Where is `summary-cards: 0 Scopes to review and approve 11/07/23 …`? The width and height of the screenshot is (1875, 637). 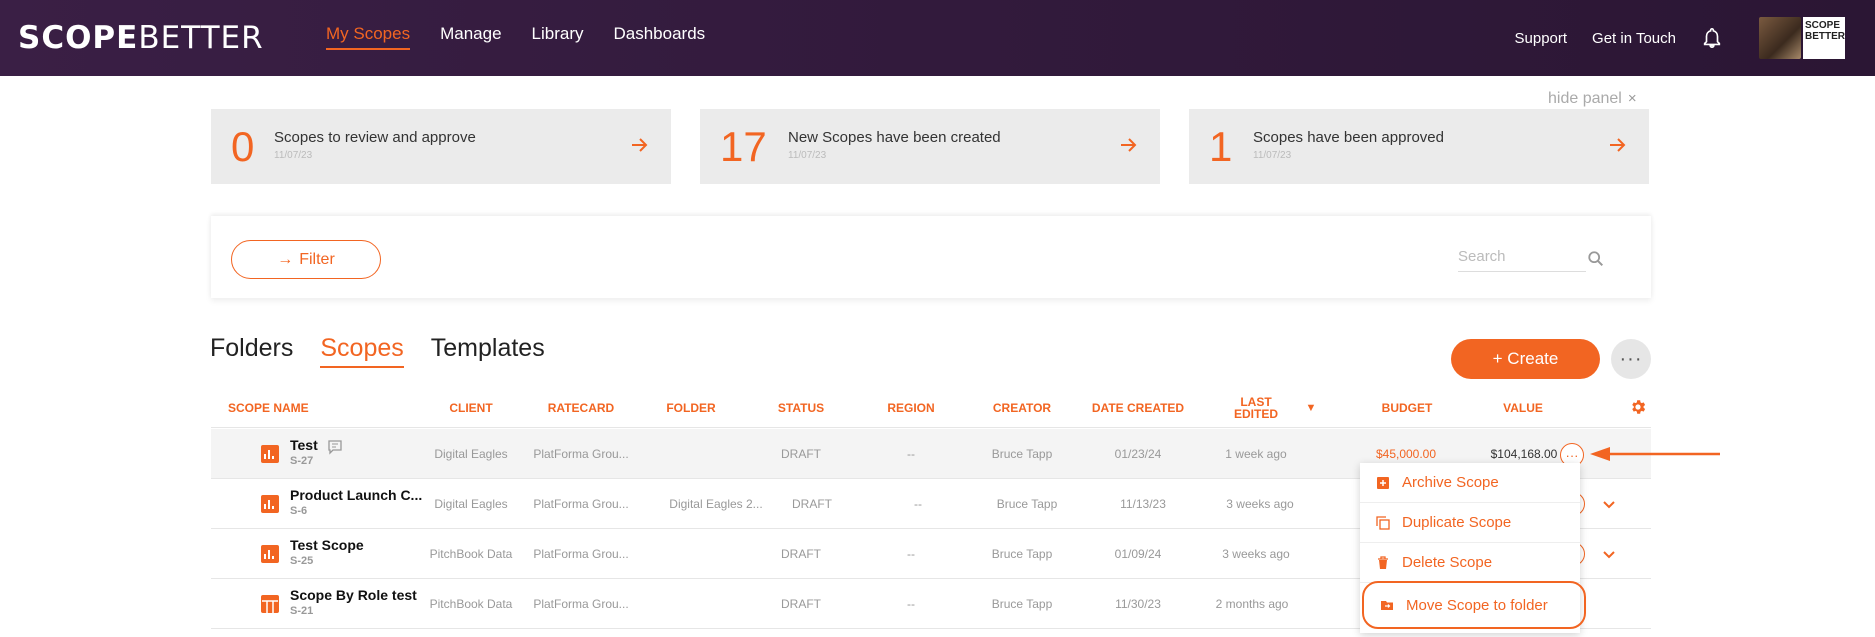
summary-cards: 0 Scopes to review and approve 11/07/23 … is located at coordinates (930, 146).